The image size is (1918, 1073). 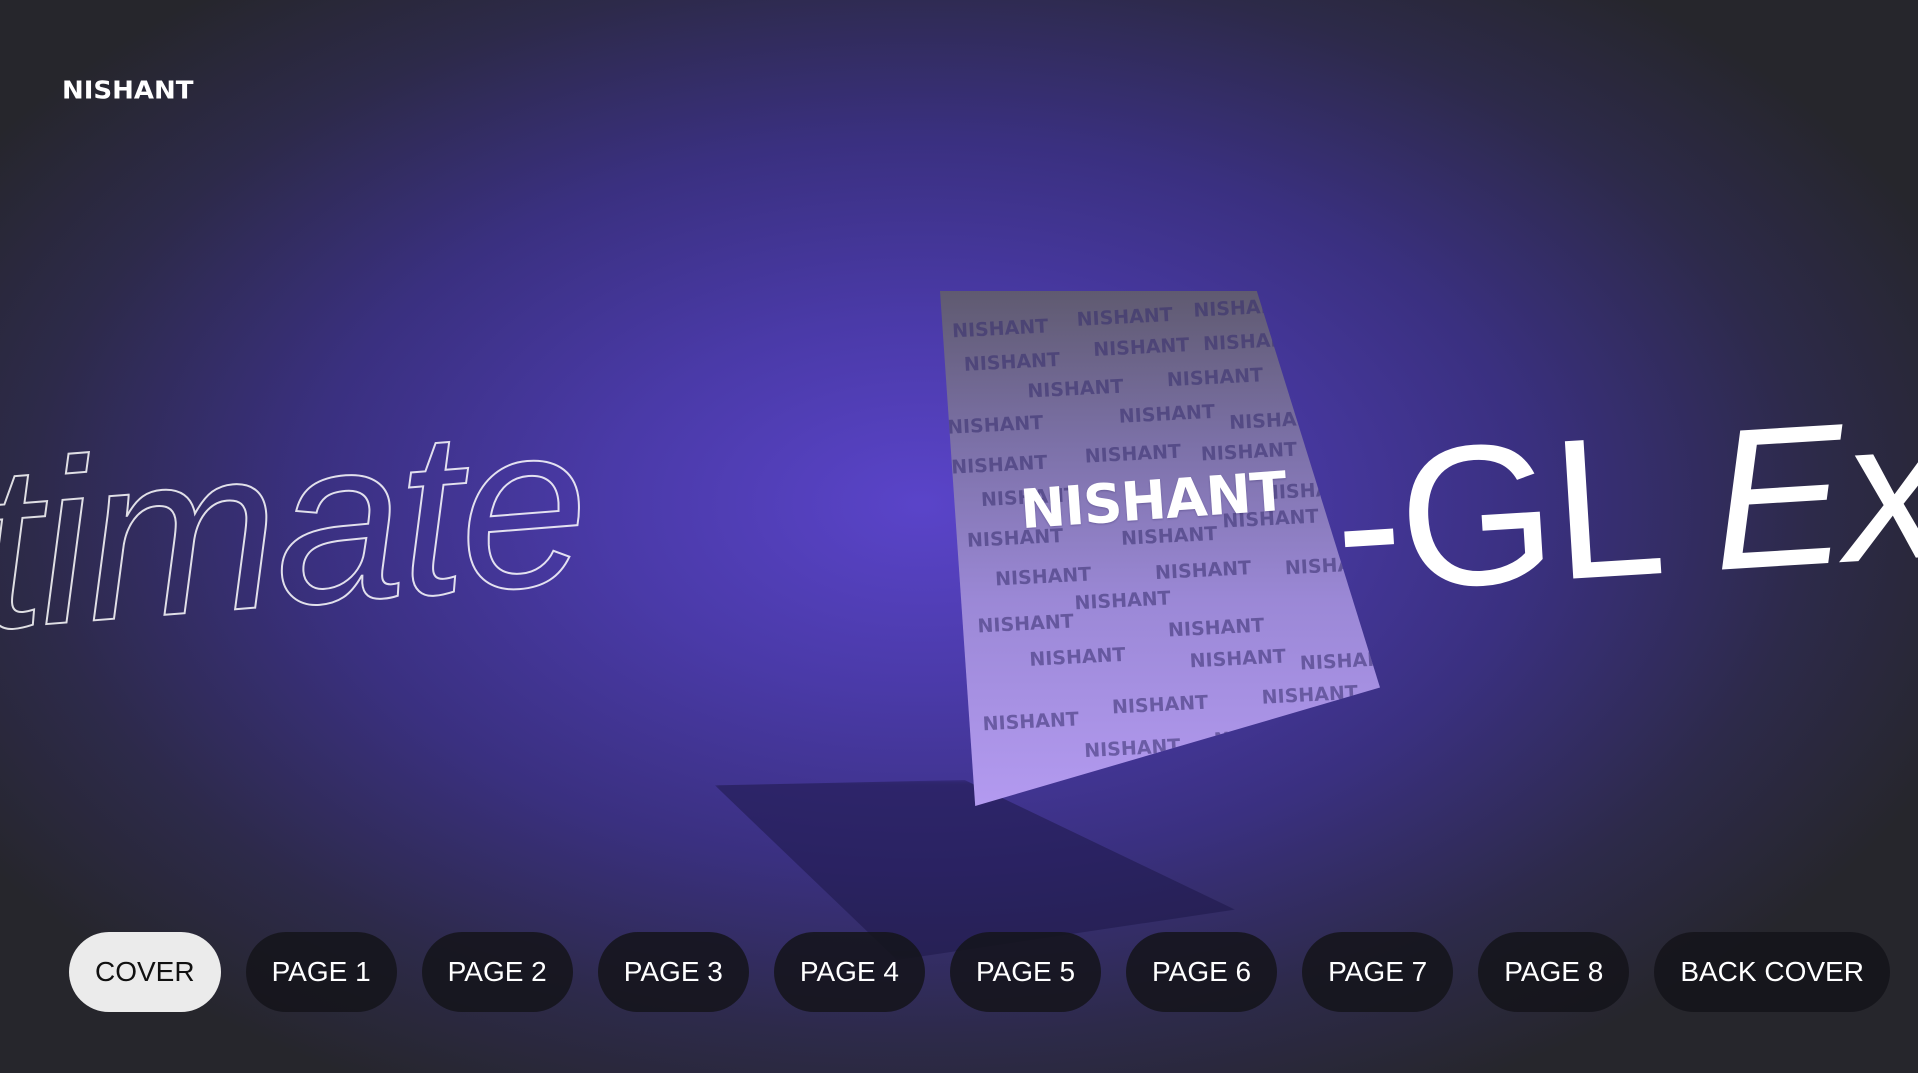 What do you see at coordinates (296, 528) in the screenshot?
I see `hero-title-outline: ltimate` at bounding box center [296, 528].